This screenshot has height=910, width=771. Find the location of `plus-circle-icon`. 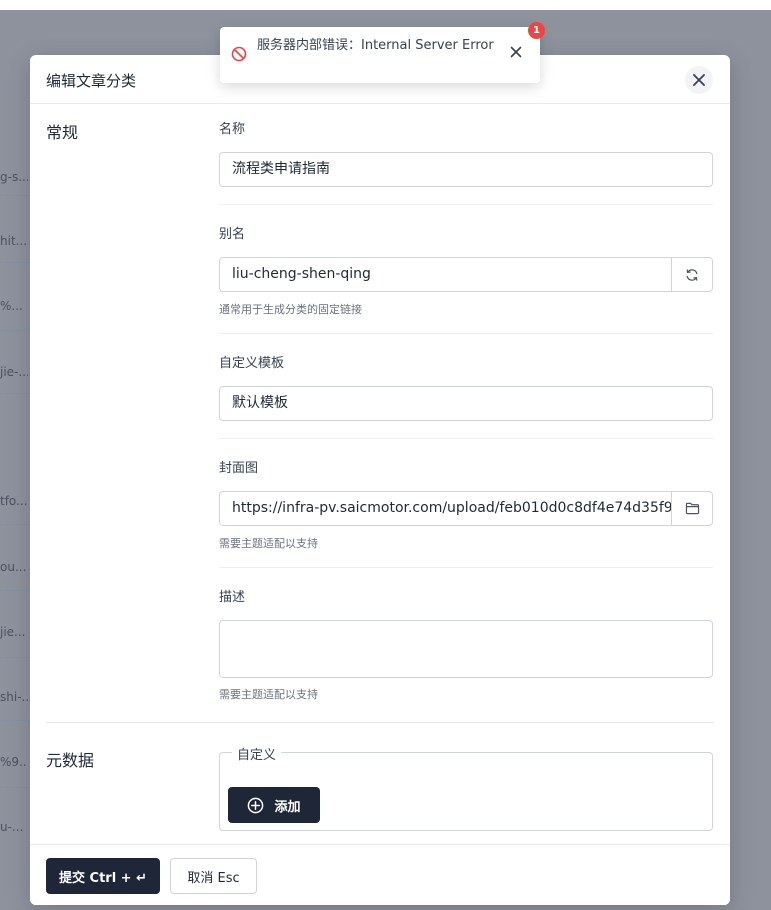

plus-circle-icon is located at coordinates (256, 805).